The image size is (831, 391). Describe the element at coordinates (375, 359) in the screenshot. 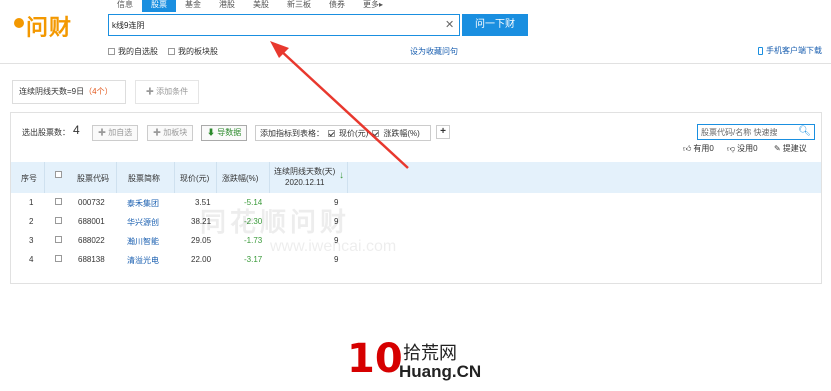

I see `footer-logo-number: 10` at that location.